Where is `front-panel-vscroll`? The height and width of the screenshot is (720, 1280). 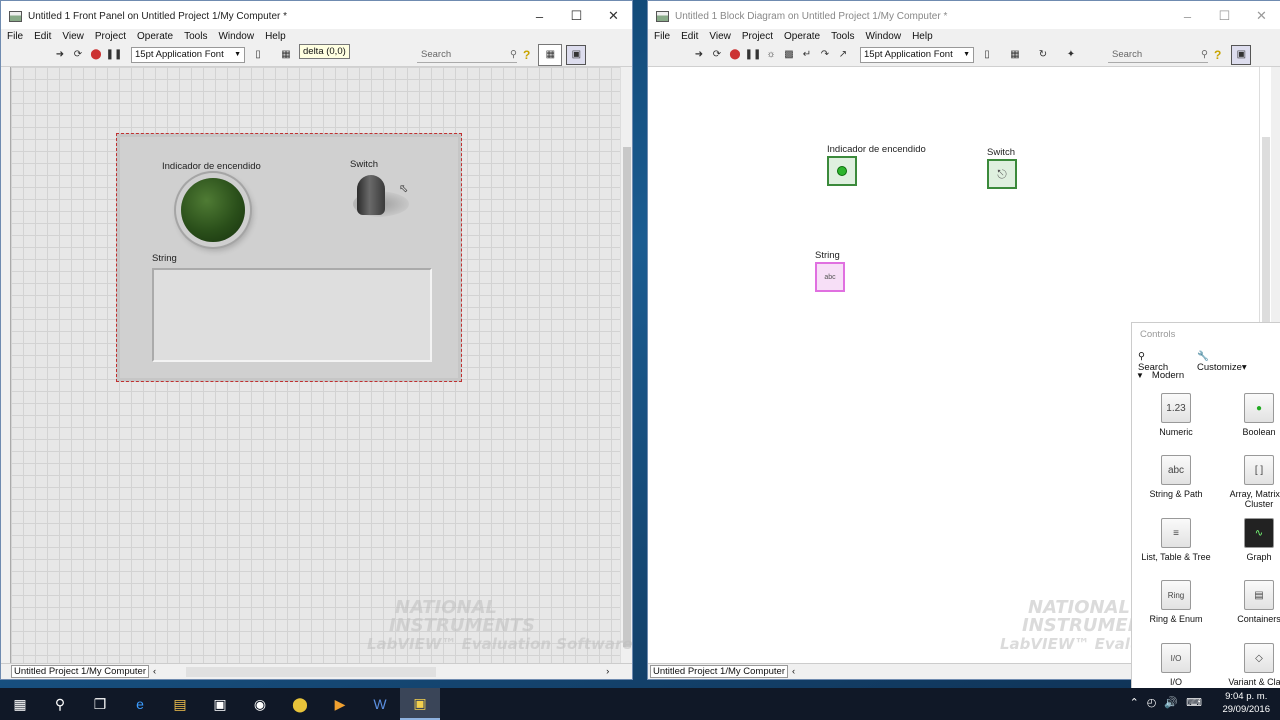
front-panel-vscroll is located at coordinates (626, 366).